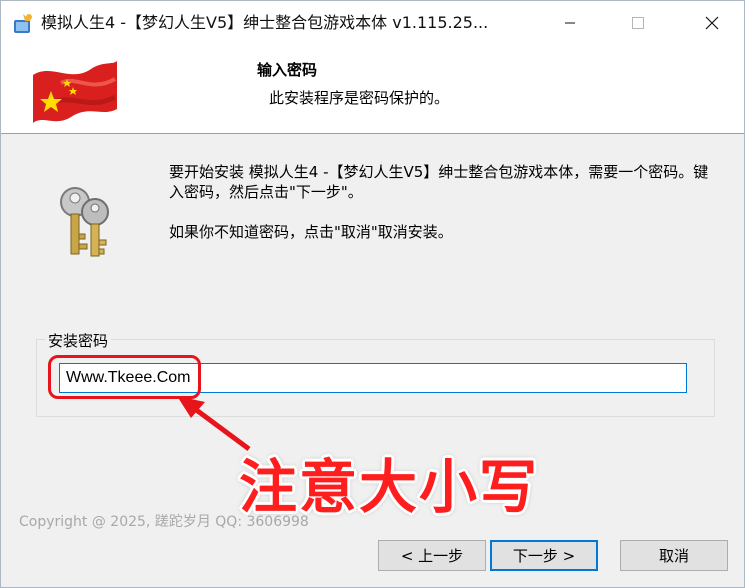 The width and height of the screenshot is (745, 588). Describe the element at coordinates (287, 70) in the screenshot. I see `header-title: 输入密码` at that location.